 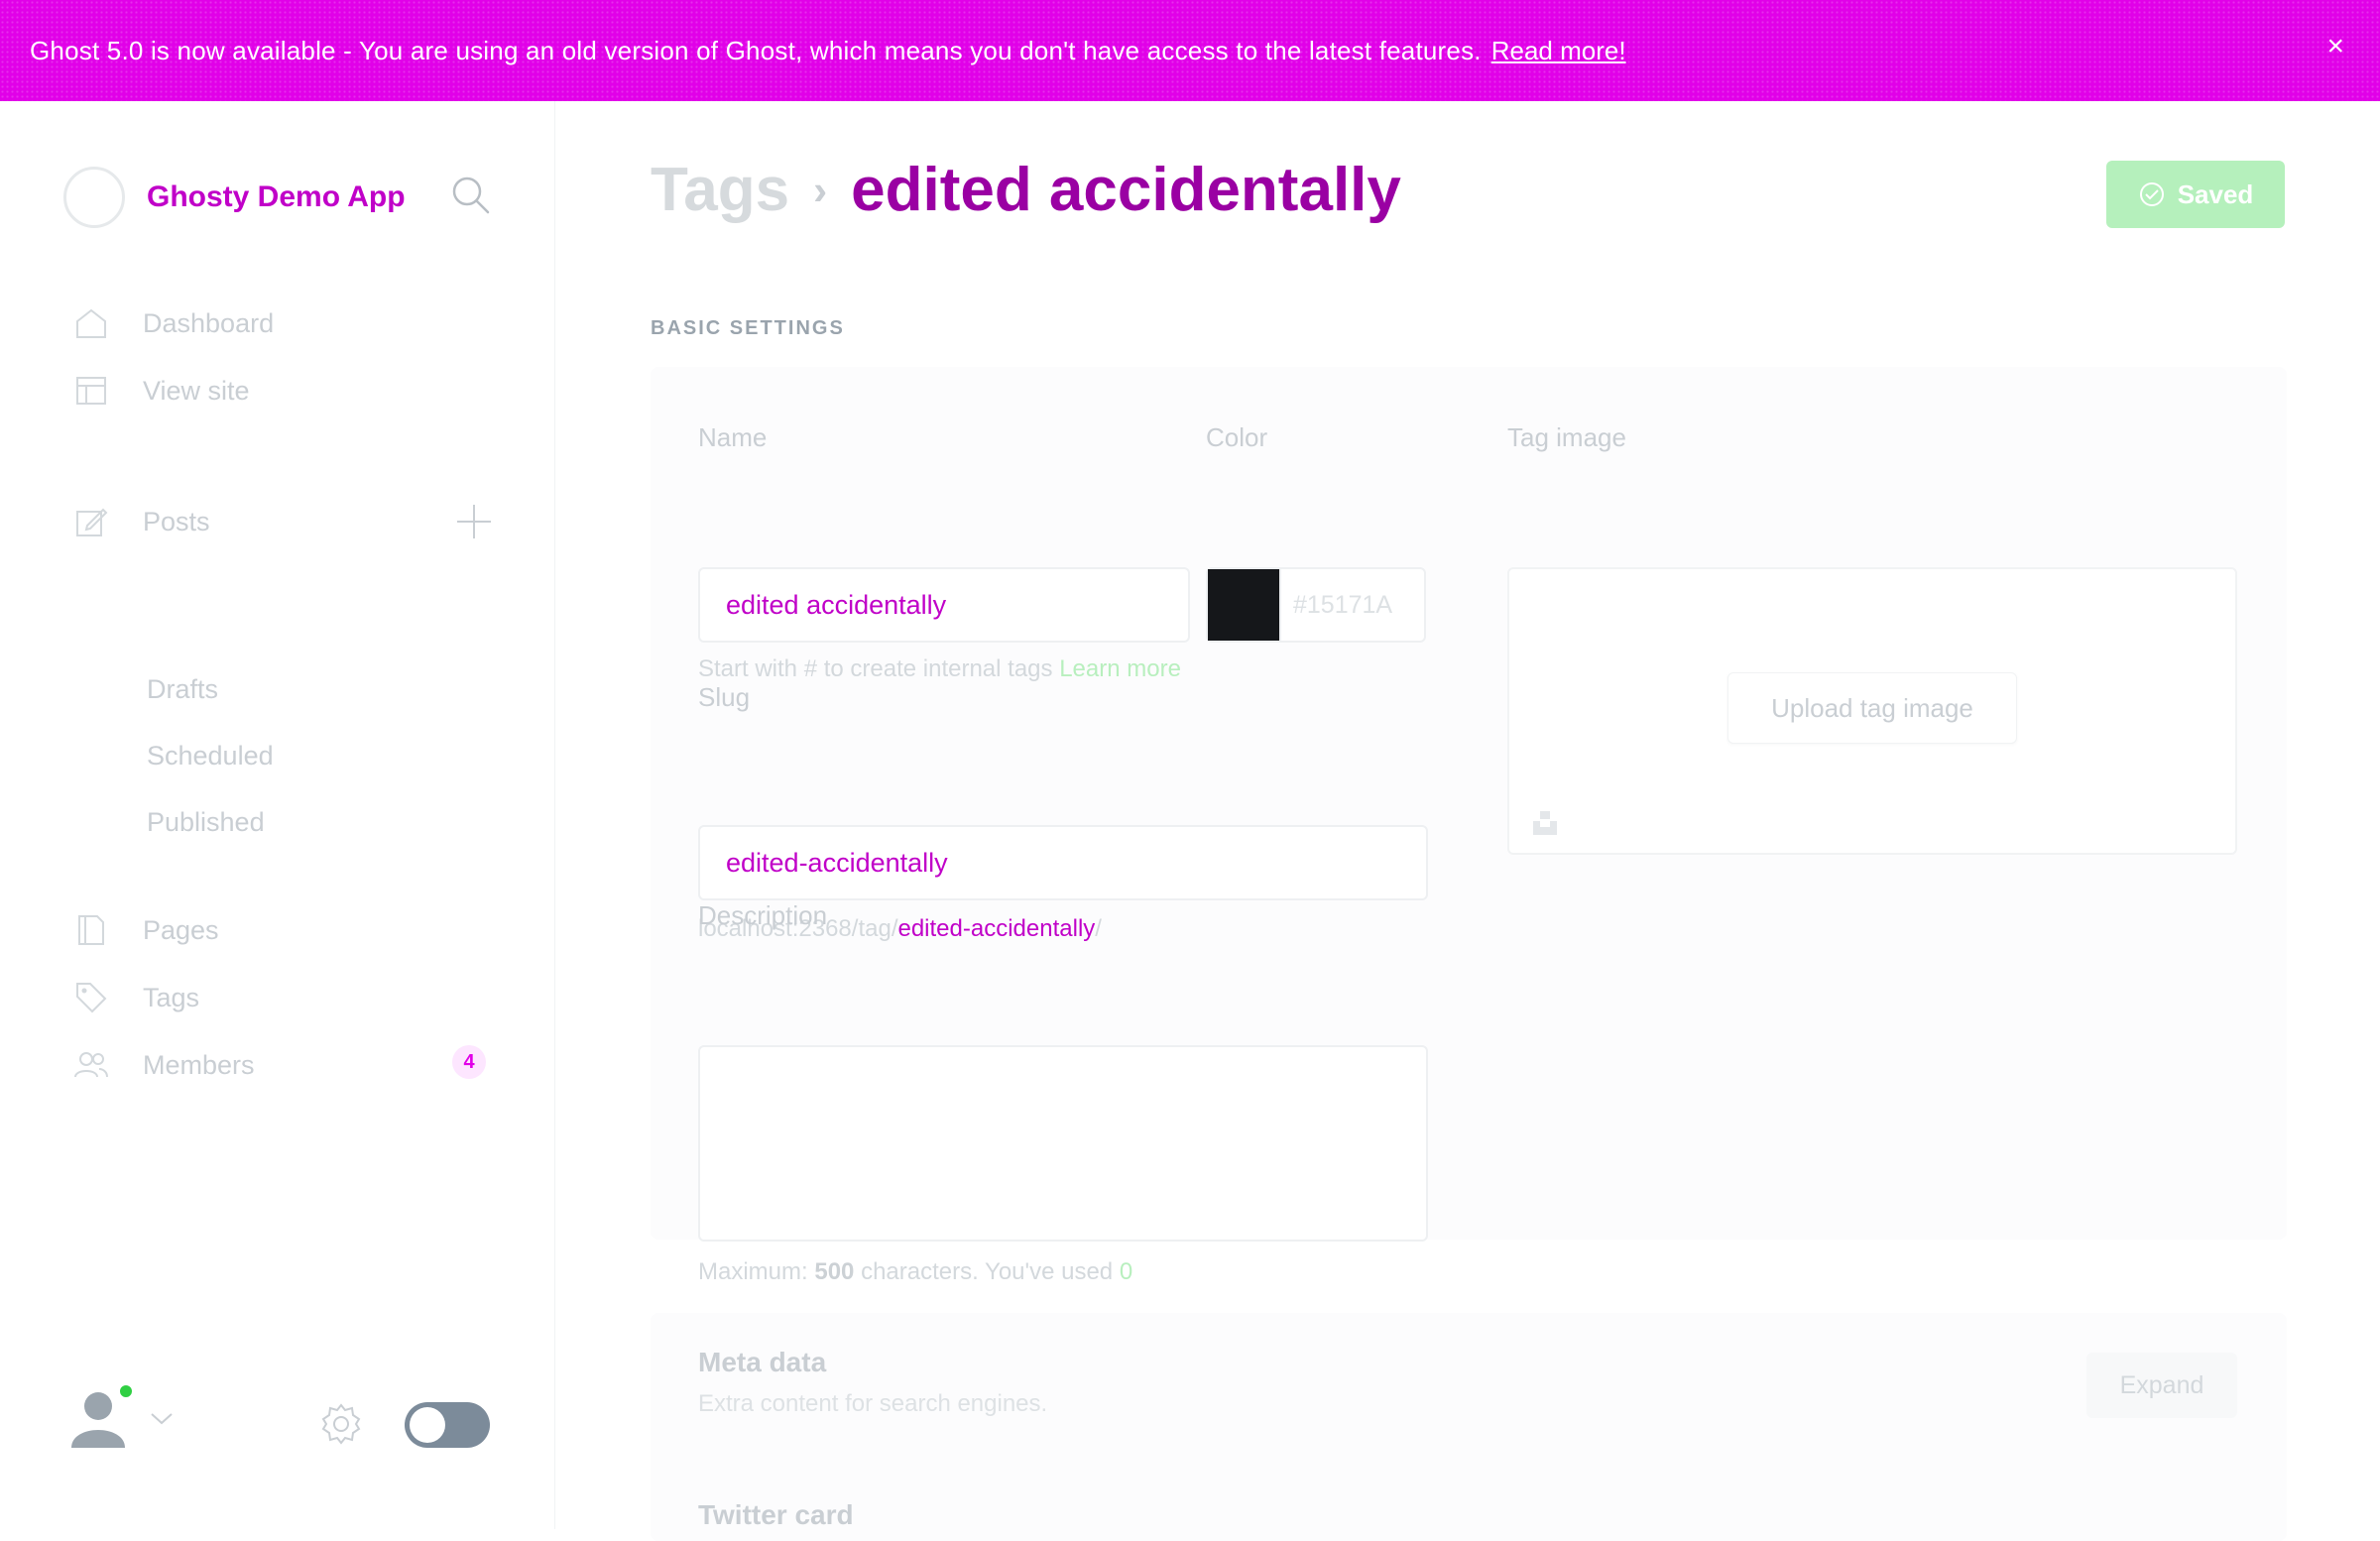 I want to click on search-icon, so click(x=470, y=194).